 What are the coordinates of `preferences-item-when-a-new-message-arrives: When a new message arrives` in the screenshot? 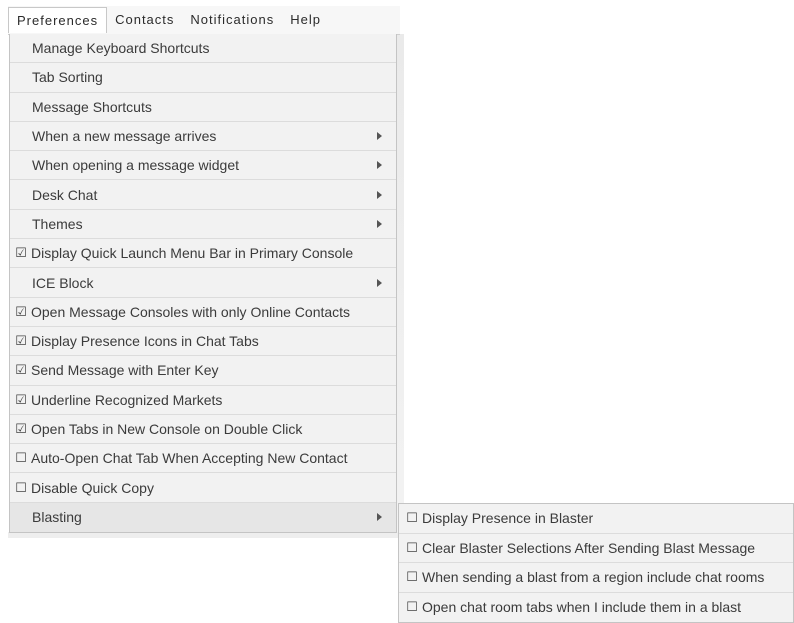 It's located at (203, 137).